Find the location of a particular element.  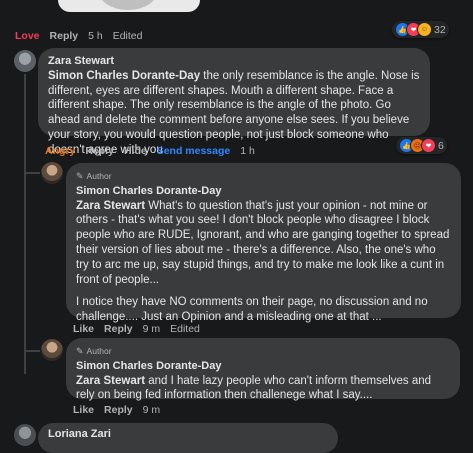

comment-actions: Like Reply 9 m is located at coordinates (116, 410).